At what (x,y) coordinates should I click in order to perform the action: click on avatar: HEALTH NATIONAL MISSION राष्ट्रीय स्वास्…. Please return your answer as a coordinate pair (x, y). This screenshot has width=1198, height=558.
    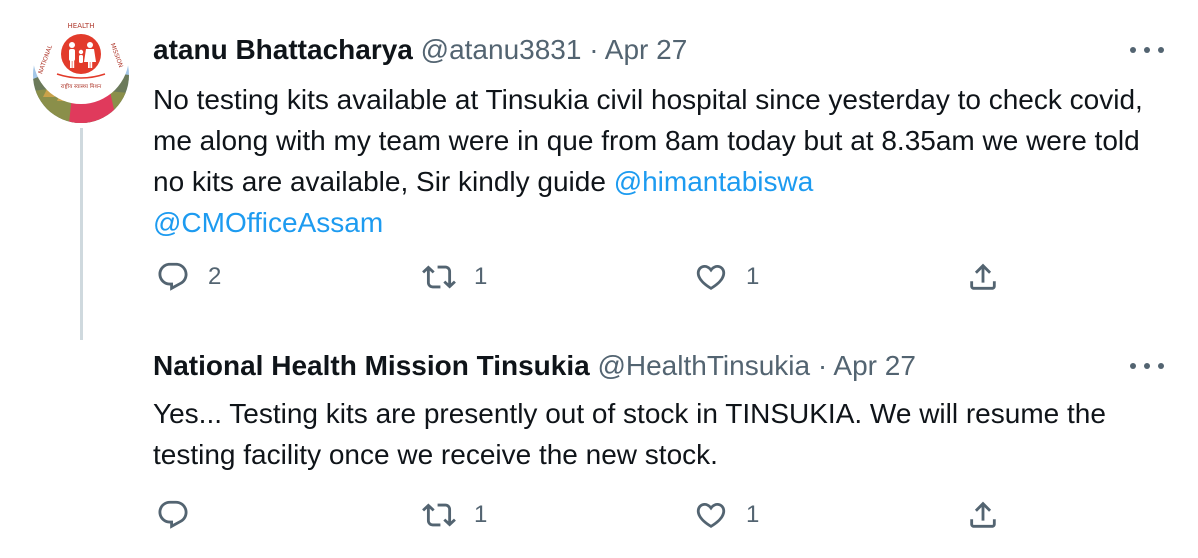
    Looking at the image, I should click on (81, 56).